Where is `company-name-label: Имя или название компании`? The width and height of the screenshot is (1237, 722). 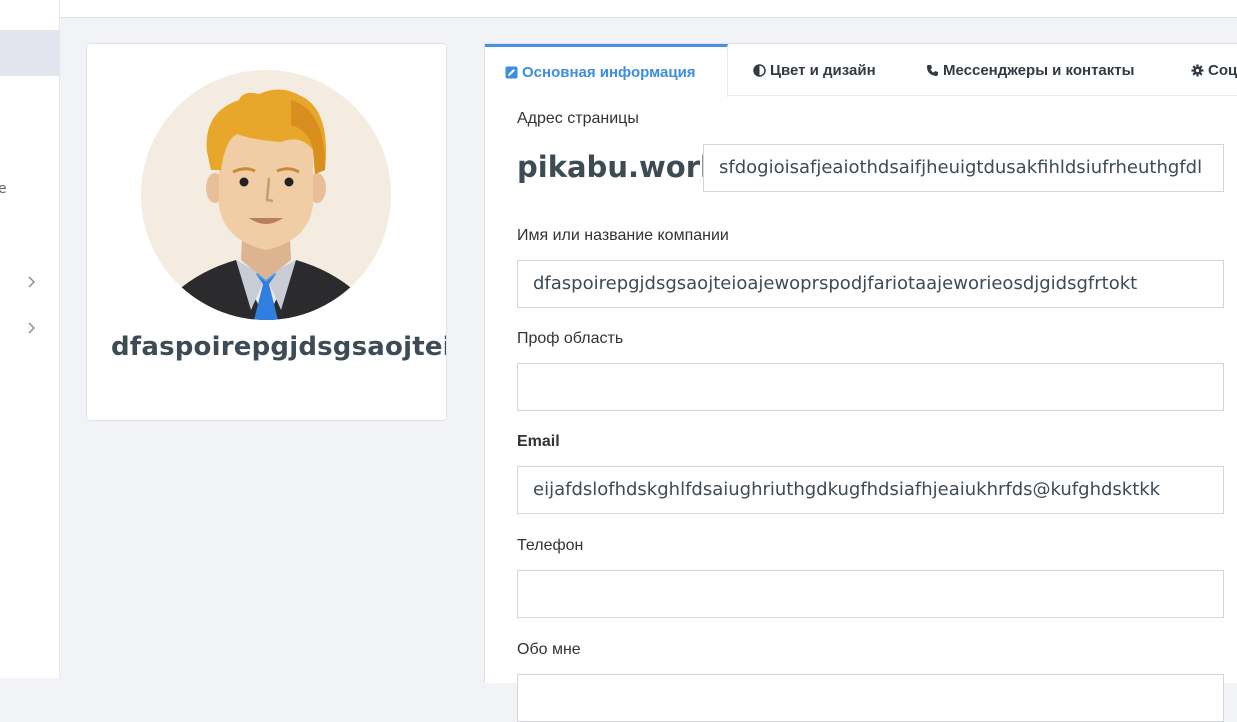
company-name-label: Имя или название компании is located at coordinates (623, 235).